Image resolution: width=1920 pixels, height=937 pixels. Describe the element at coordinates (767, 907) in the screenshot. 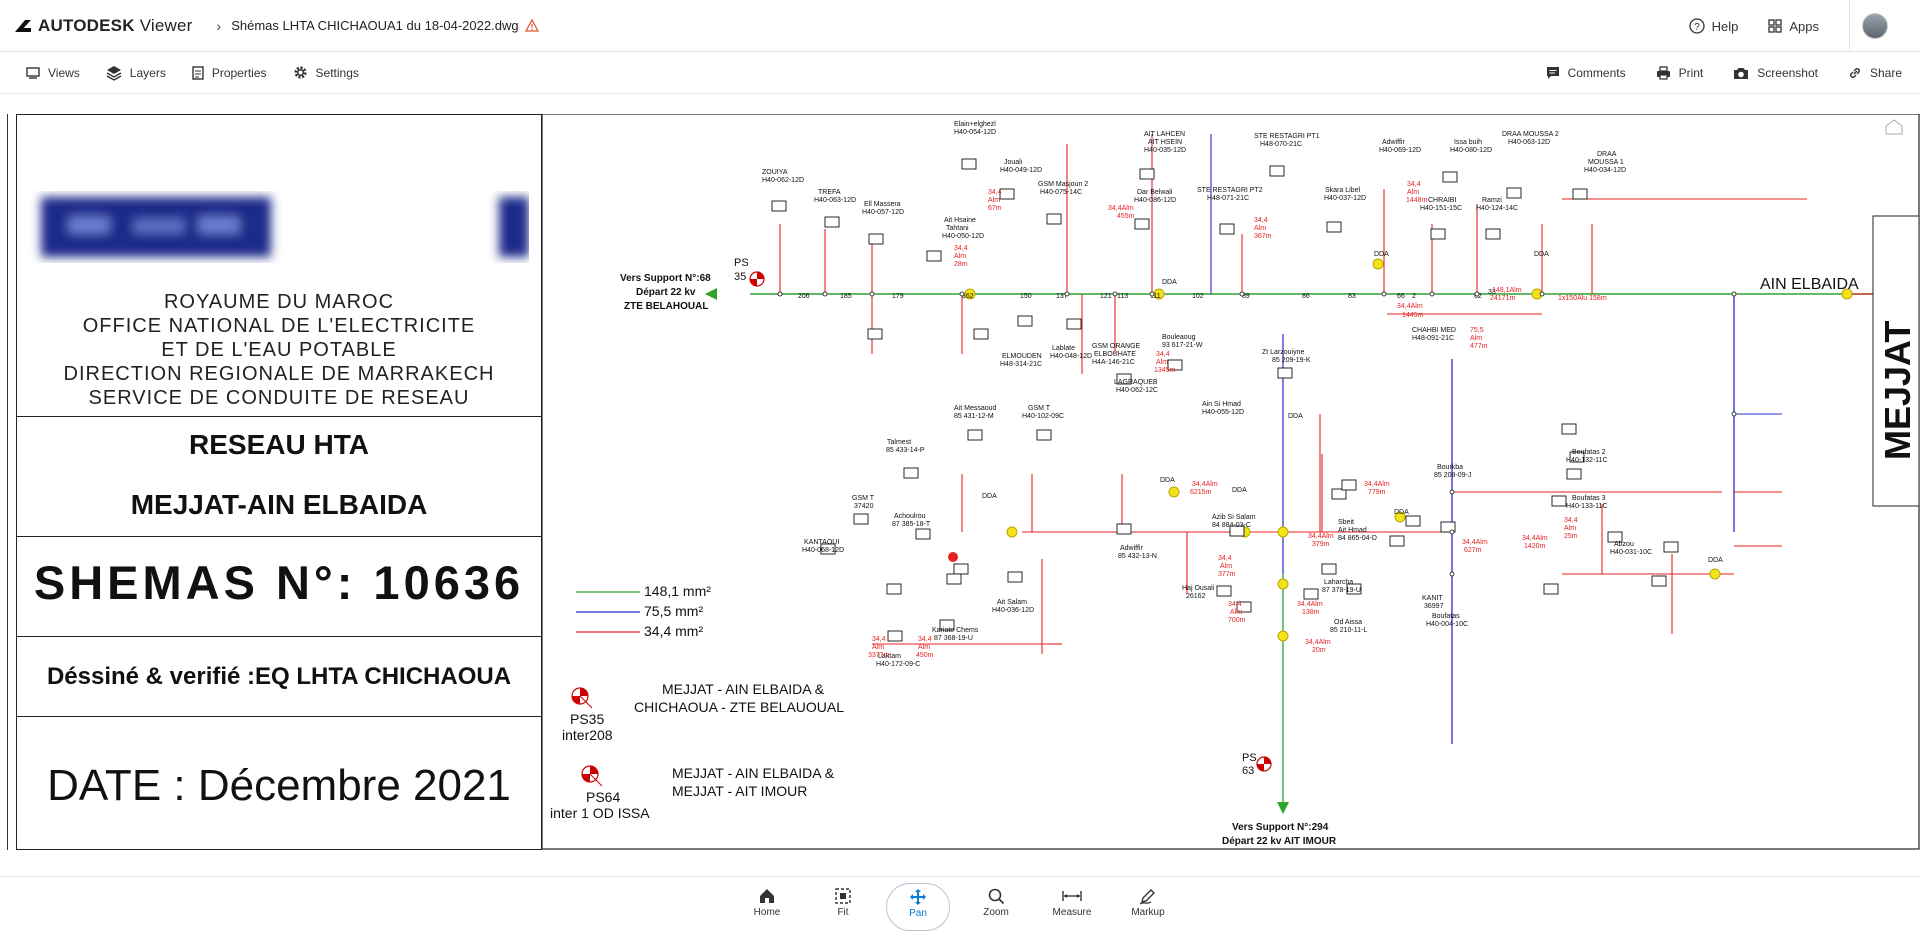

I see `home-button: Home` at that location.